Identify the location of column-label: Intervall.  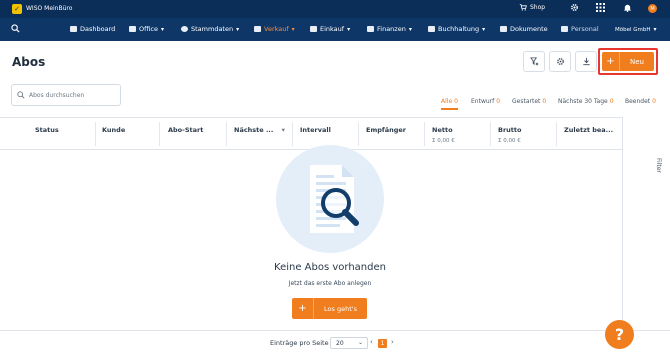
(315, 130).